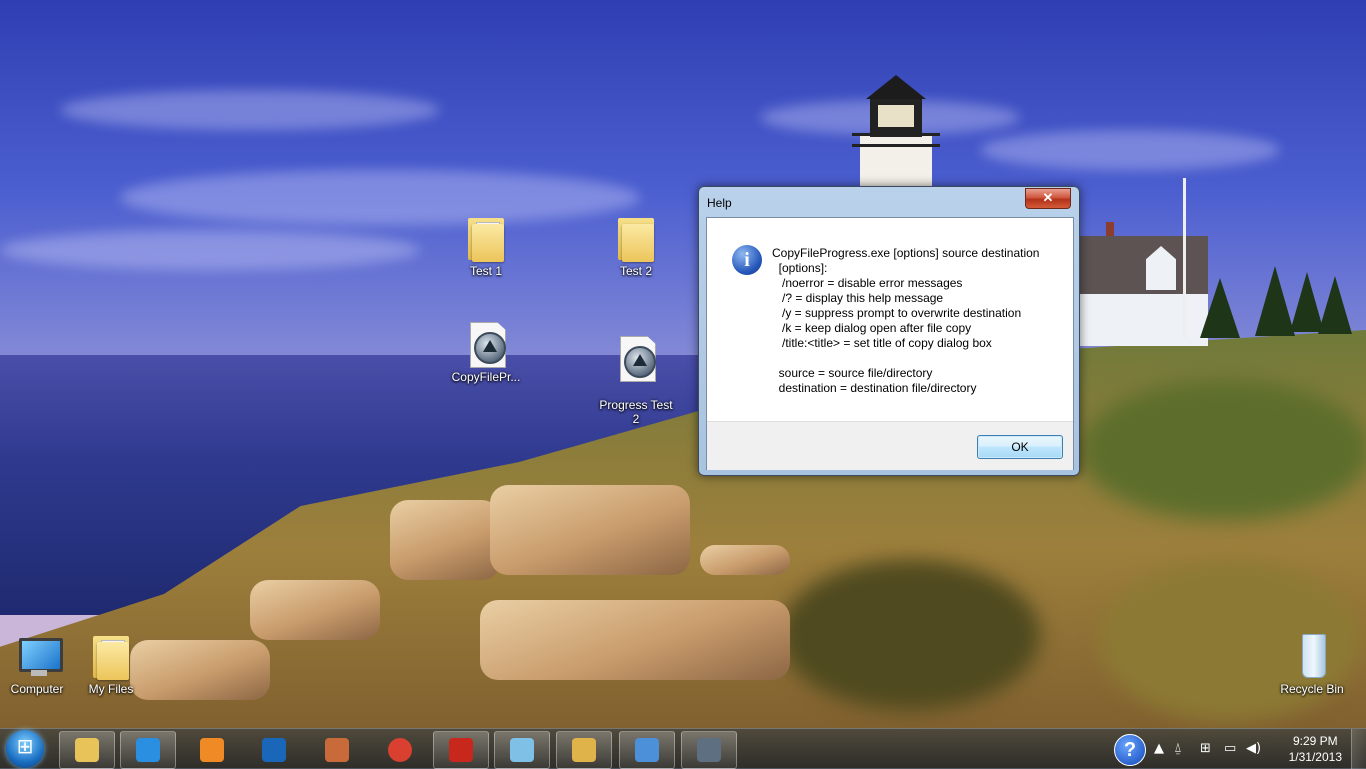 This screenshot has height=769, width=1366. What do you see at coordinates (37, 689) in the screenshot?
I see `desktop-icon-label: Computer` at bounding box center [37, 689].